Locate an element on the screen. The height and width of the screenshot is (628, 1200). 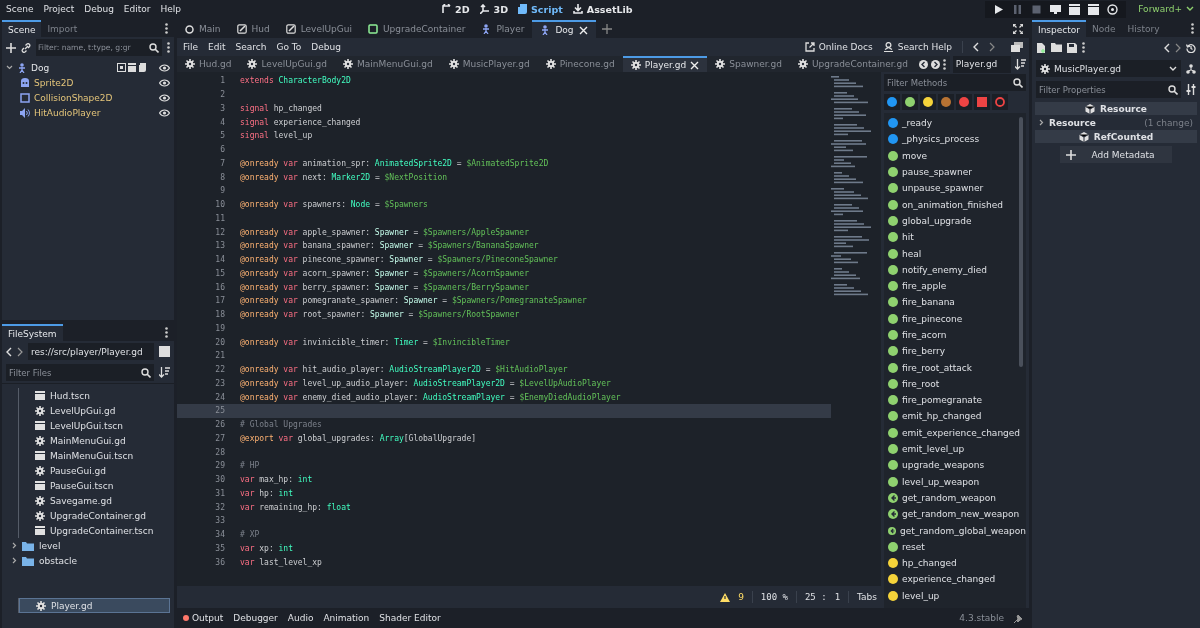
method-item: level_up is located at coordinates (955, 595).